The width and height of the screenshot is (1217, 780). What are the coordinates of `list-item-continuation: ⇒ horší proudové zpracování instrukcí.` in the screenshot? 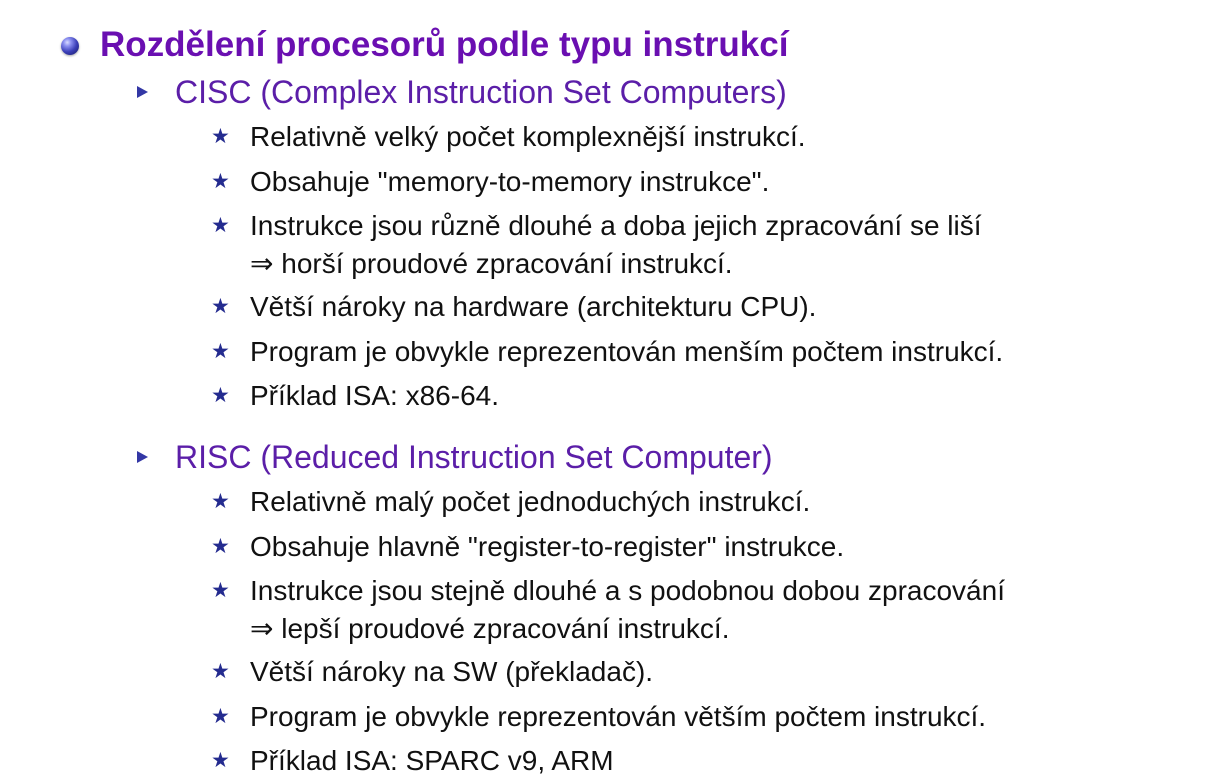 It's located at (491, 263).